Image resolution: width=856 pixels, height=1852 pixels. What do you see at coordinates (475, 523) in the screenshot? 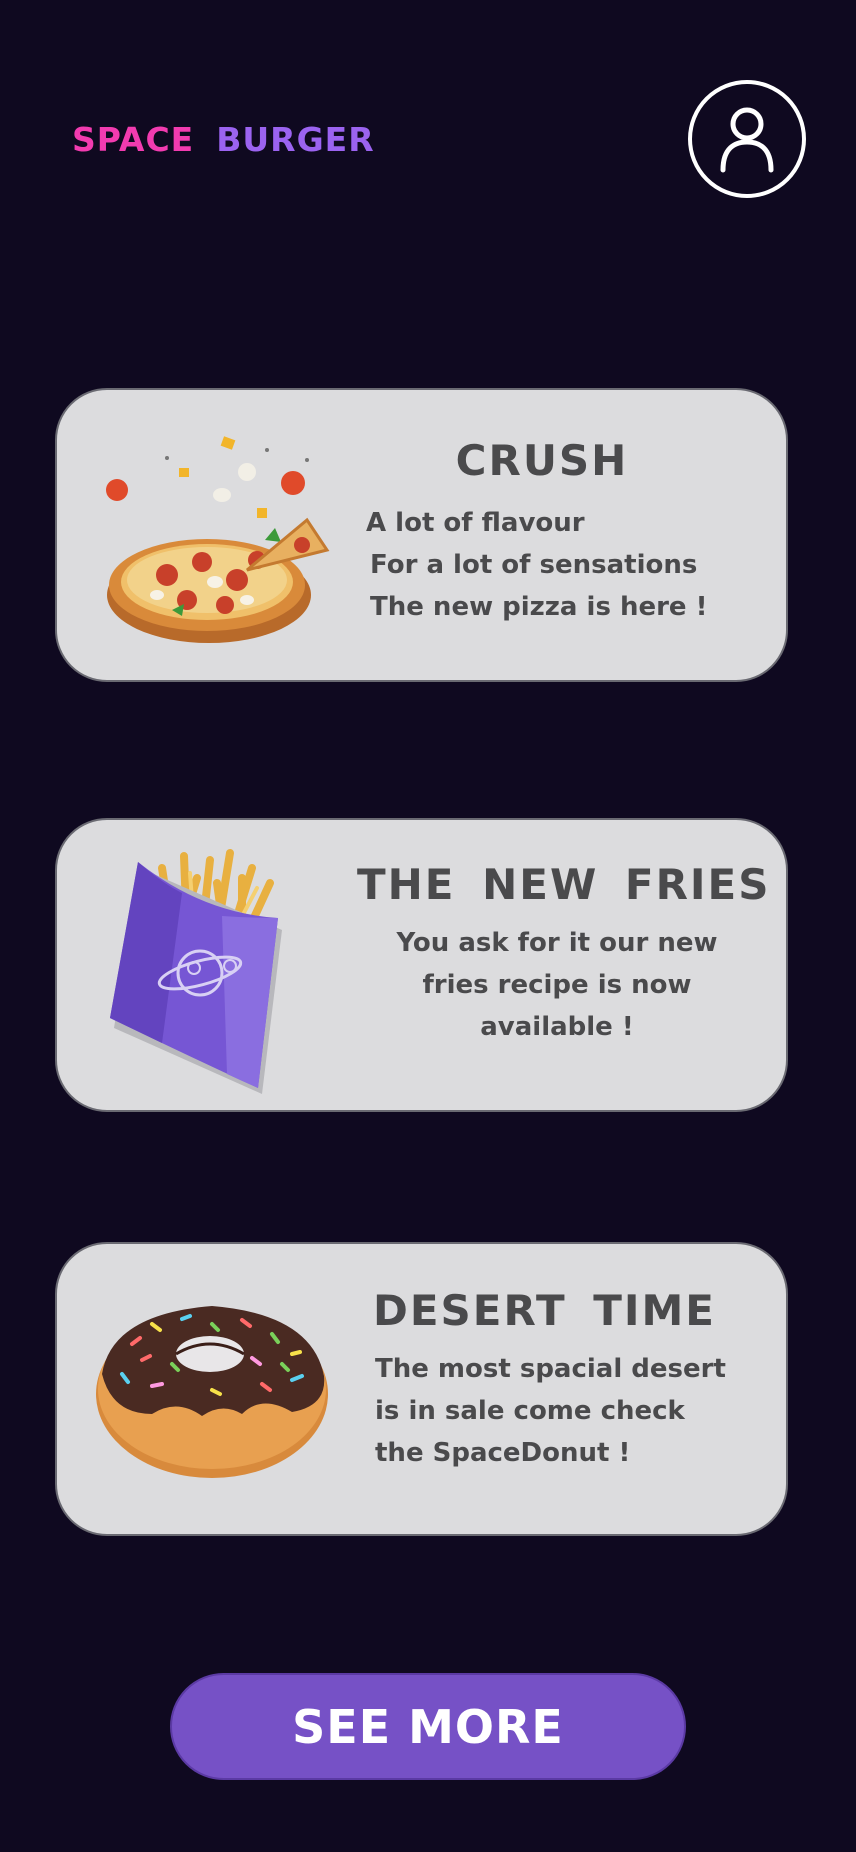
I see `card-description-line: A lot of flavour` at bounding box center [475, 523].